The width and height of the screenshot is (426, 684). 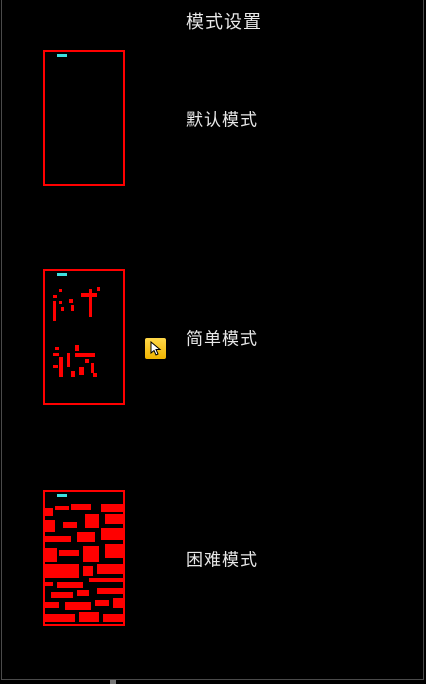 What do you see at coordinates (113, 682) in the screenshot?
I see `resize-handle` at bounding box center [113, 682].